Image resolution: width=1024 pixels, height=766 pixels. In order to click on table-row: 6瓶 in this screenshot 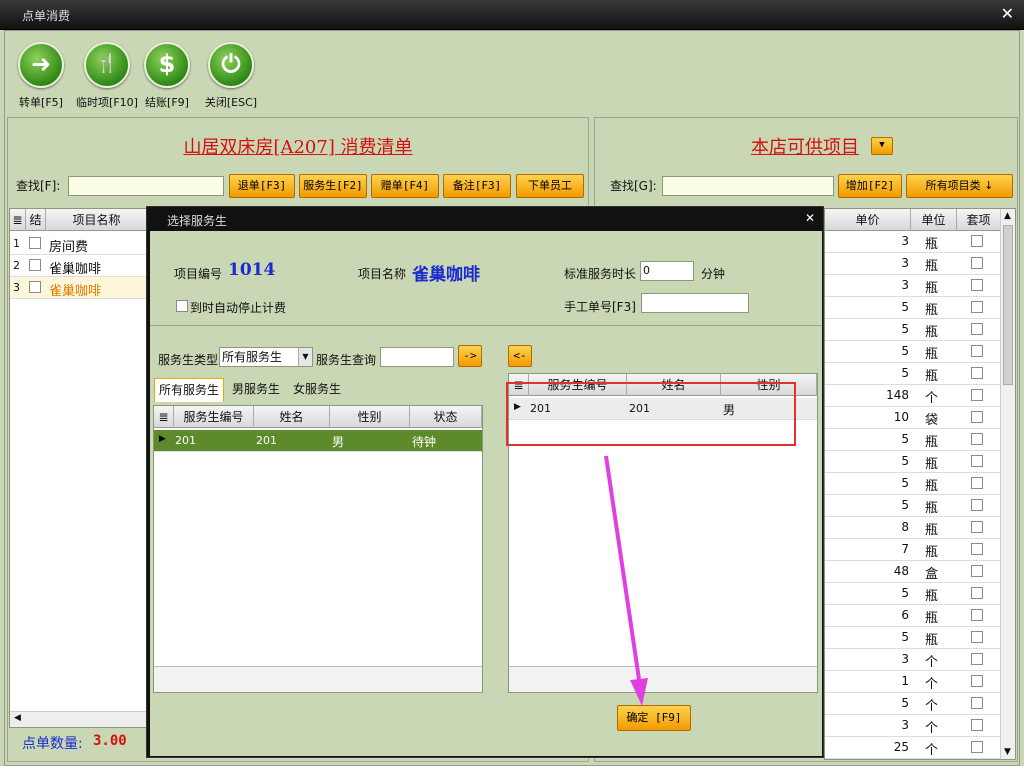, I will do `click(913, 616)`.